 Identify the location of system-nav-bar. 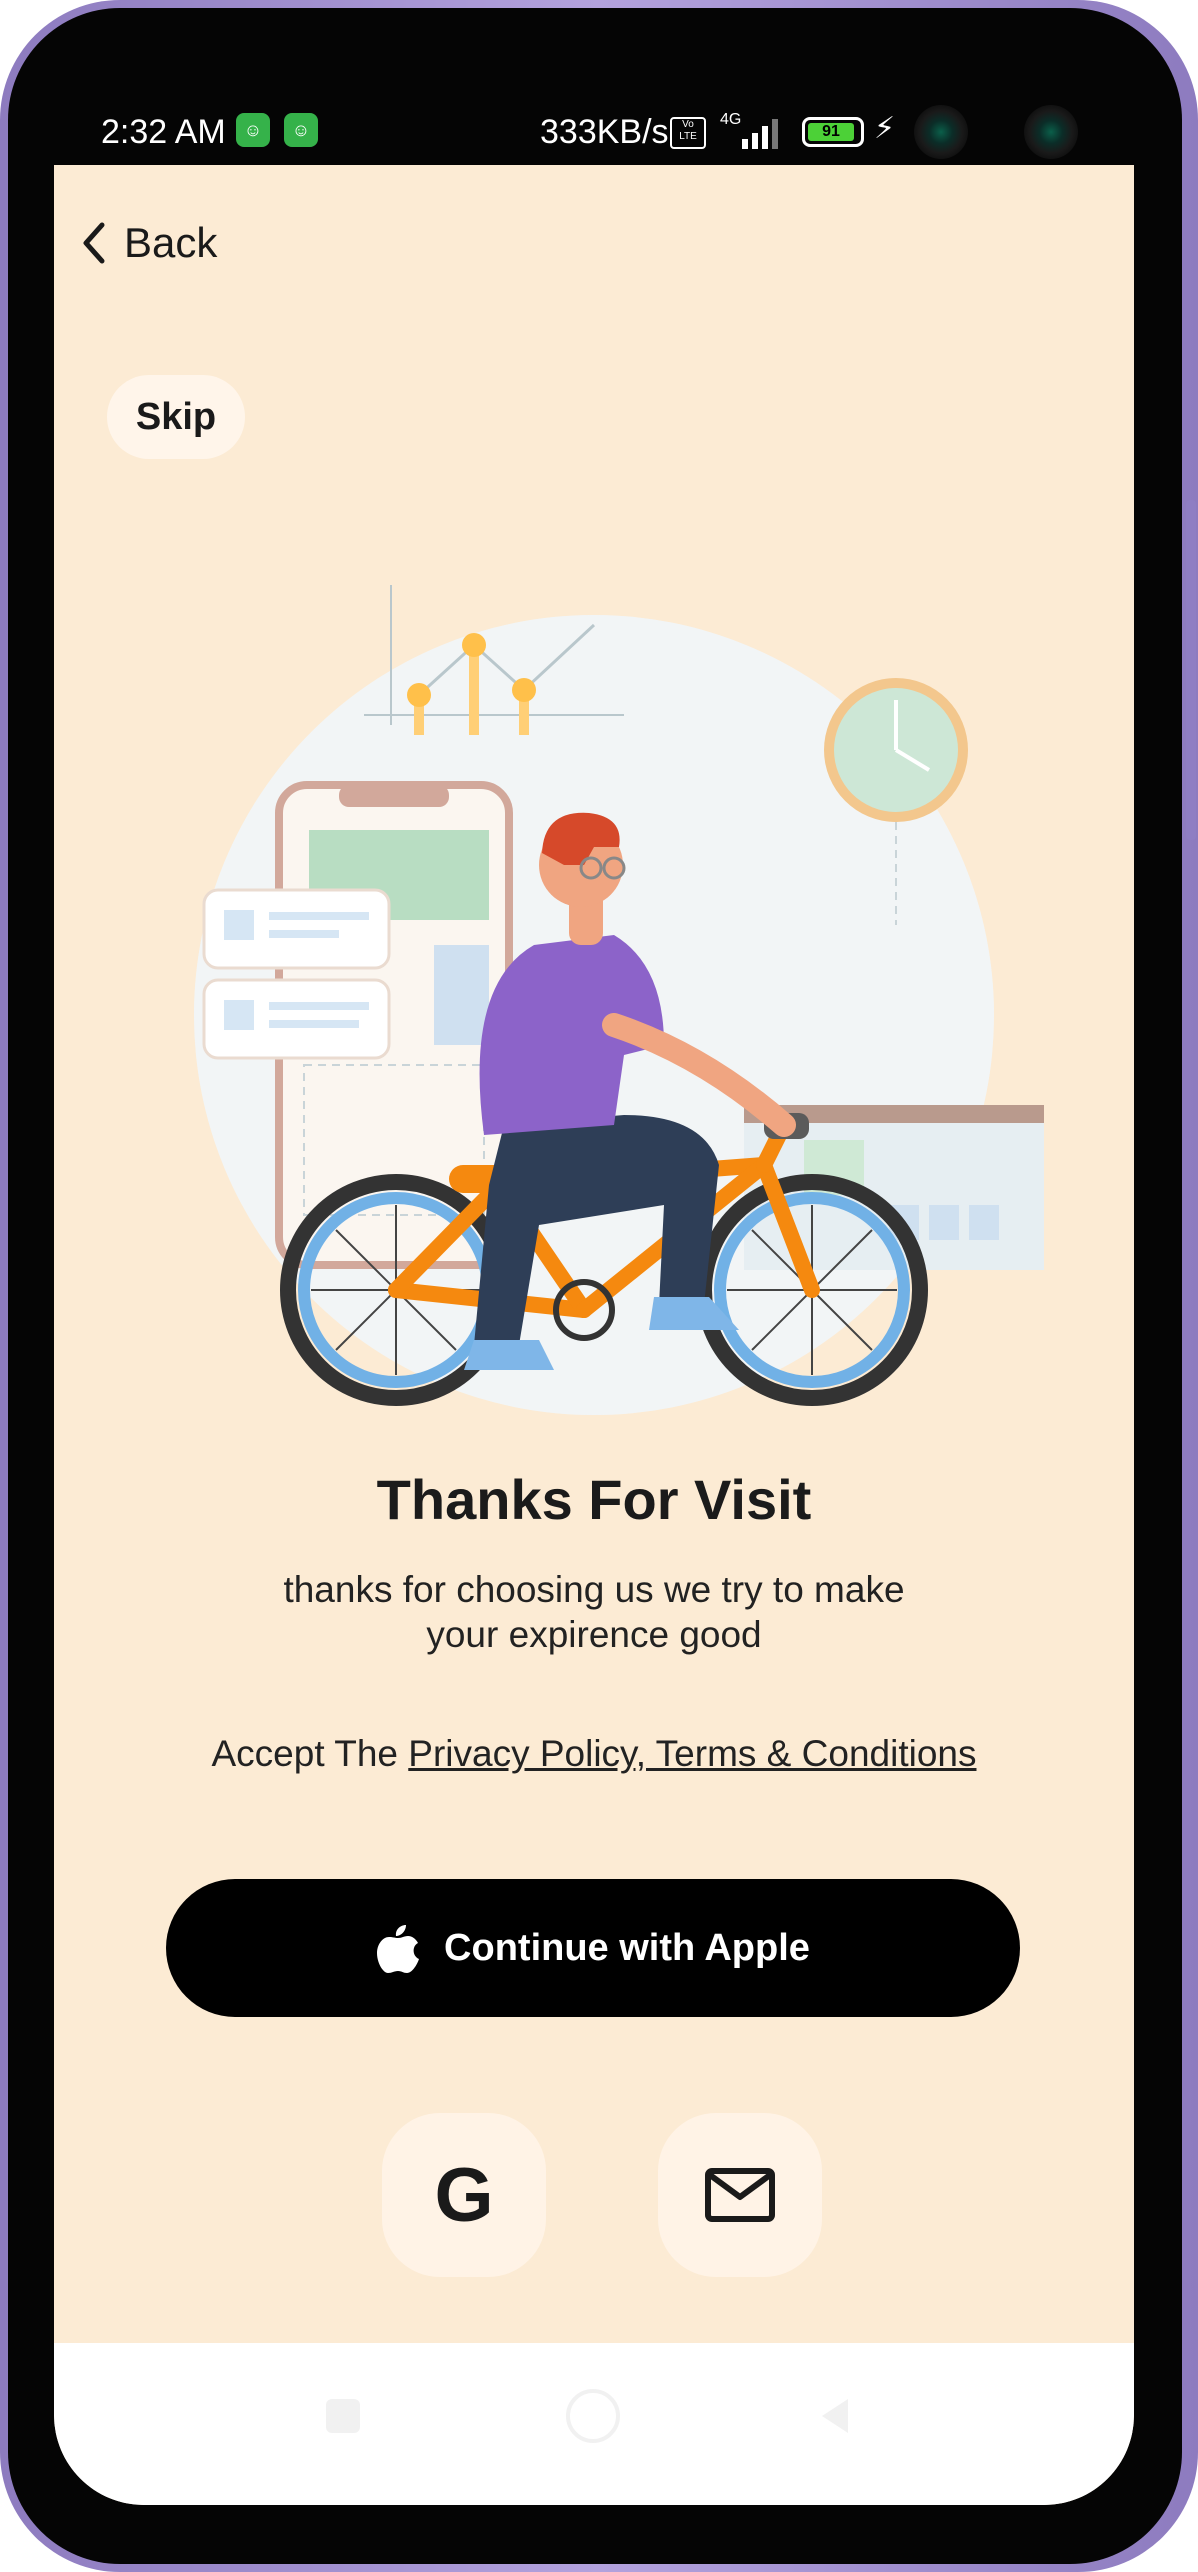
(594, 2424).